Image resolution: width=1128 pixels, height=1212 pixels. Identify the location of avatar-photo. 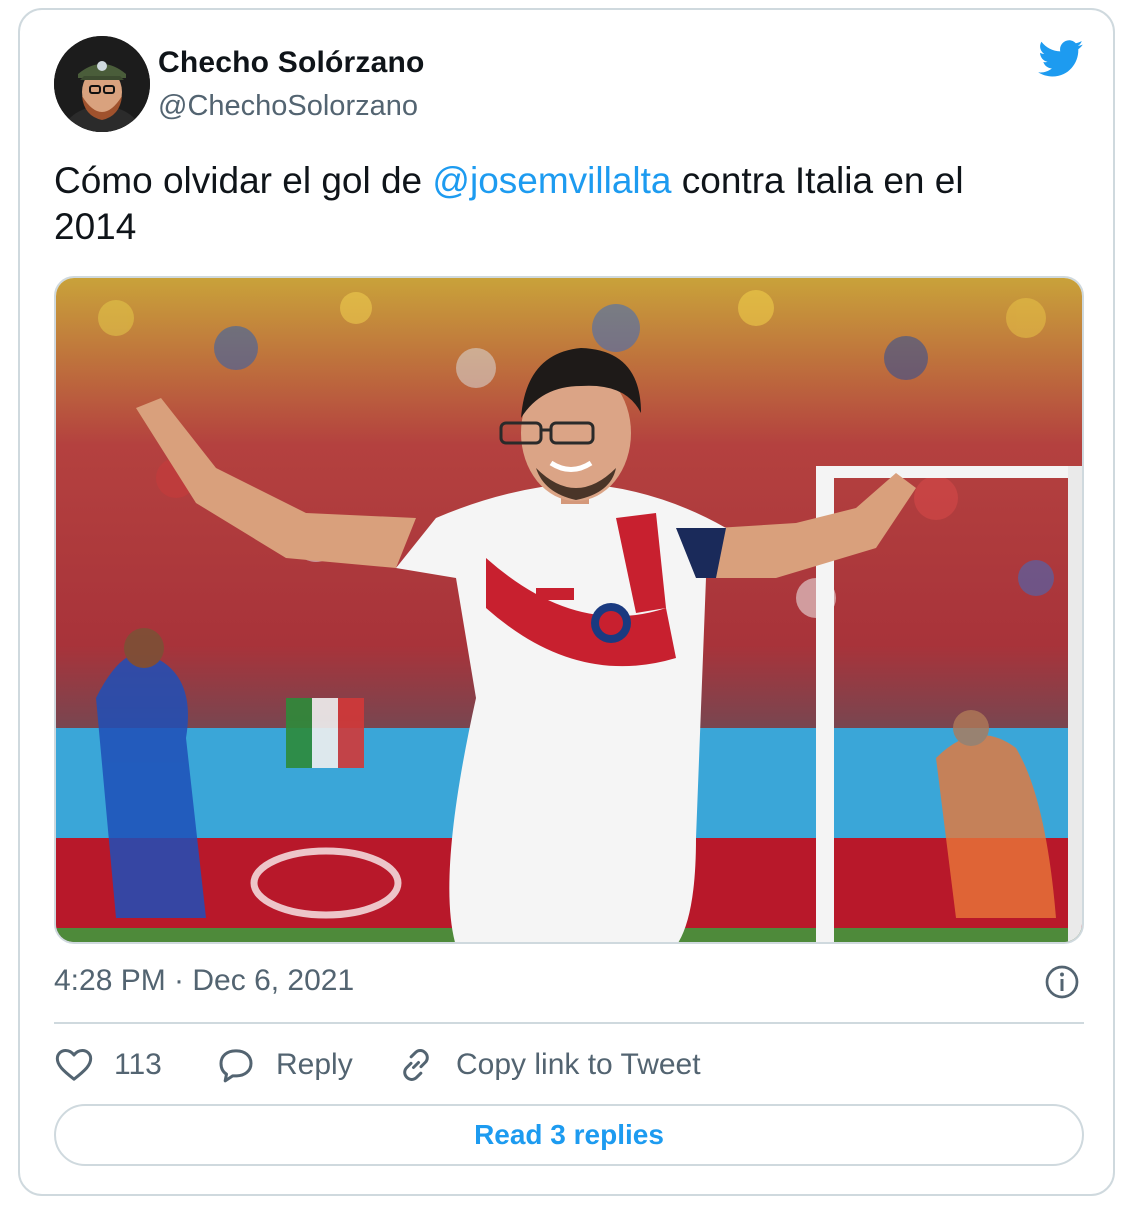
(102, 84).